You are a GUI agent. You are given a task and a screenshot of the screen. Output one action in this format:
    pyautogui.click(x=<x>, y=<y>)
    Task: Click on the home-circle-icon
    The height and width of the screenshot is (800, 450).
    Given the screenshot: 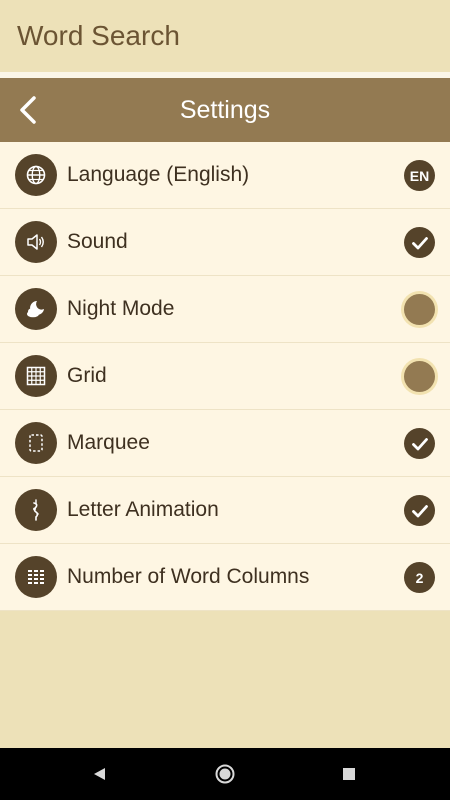 What is the action you would take?
    pyautogui.click(x=225, y=774)
    